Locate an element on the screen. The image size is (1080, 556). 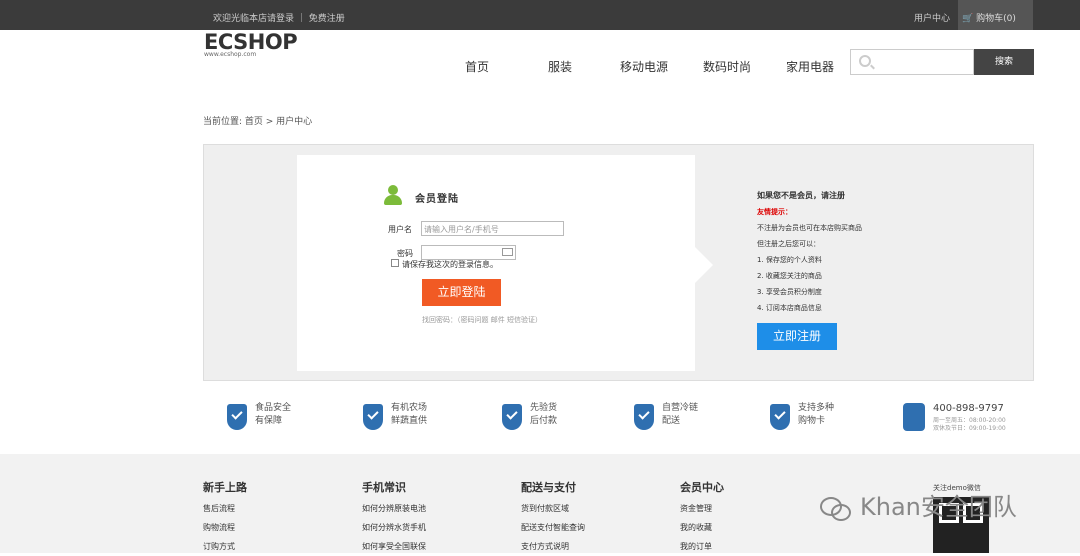
cart-label: 购物车(0) is located at coordinates (996, 19).